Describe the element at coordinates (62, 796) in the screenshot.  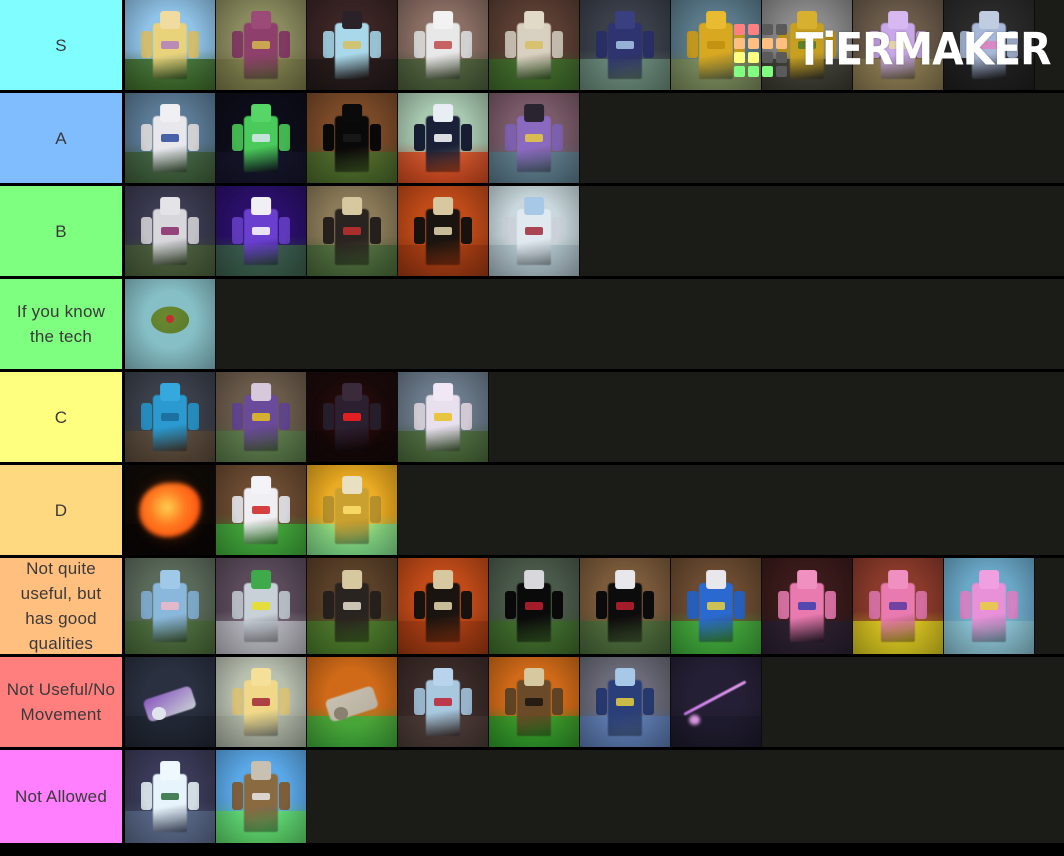
I see `tier-label-not-allowed: Not Allowed` at that location.